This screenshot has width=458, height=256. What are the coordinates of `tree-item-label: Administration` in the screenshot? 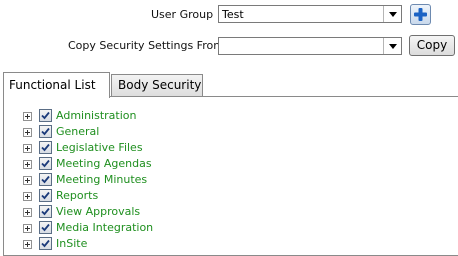 It's located at (96, 115).